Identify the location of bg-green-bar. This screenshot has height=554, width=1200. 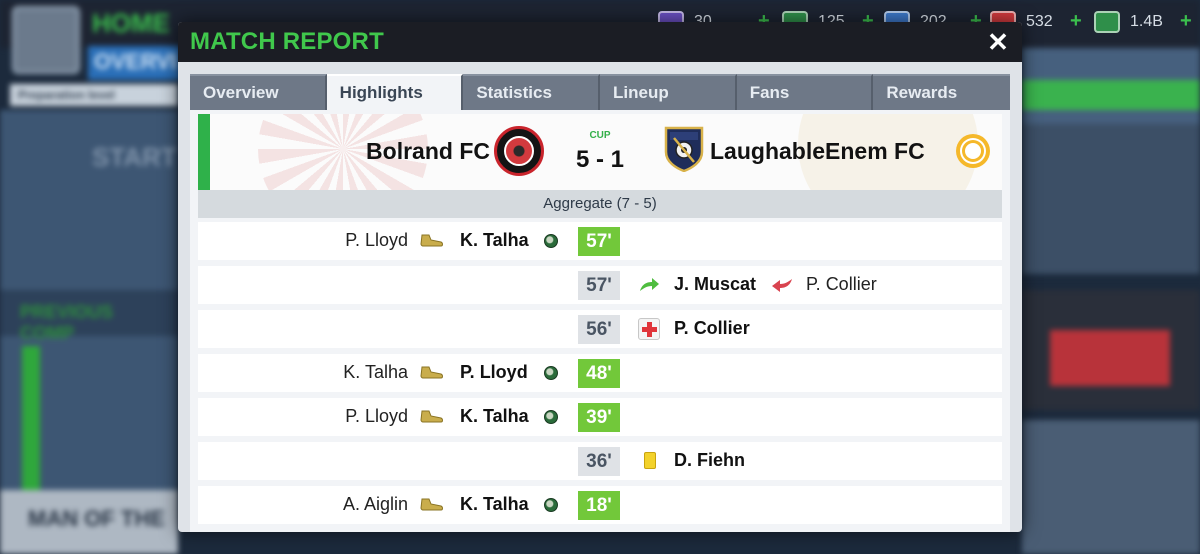
(31, 426).